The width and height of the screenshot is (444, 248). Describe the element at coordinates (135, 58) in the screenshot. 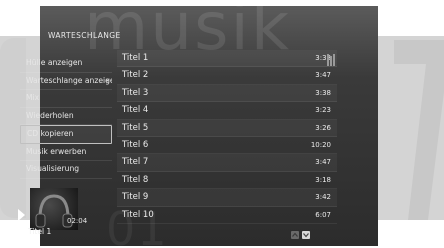

I see `track-title: Titel 1` at that location.